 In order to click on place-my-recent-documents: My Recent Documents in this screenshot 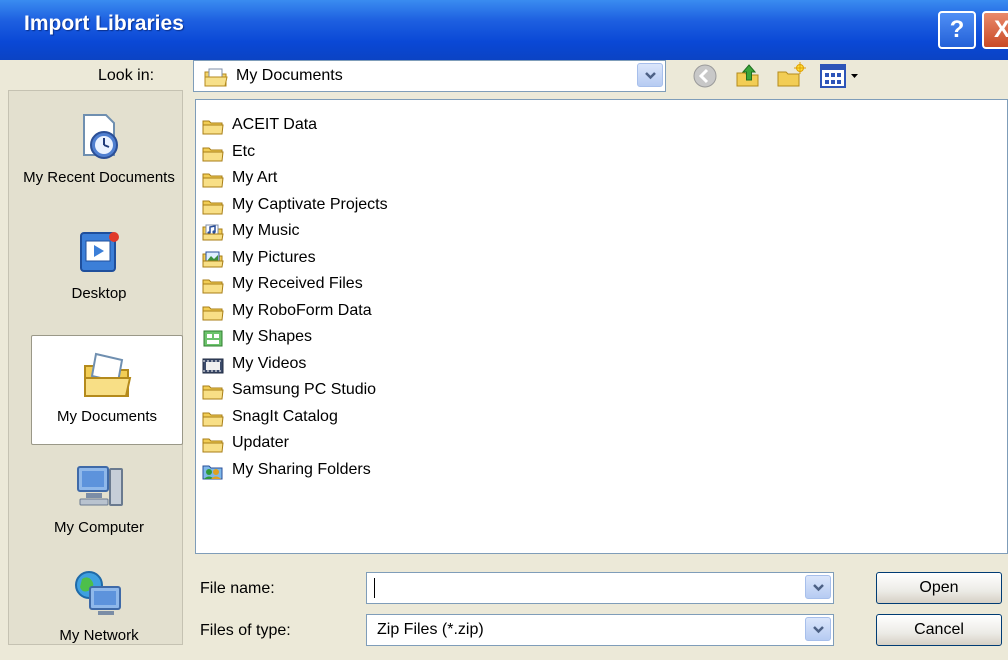, I will do `click(99, 149)`.